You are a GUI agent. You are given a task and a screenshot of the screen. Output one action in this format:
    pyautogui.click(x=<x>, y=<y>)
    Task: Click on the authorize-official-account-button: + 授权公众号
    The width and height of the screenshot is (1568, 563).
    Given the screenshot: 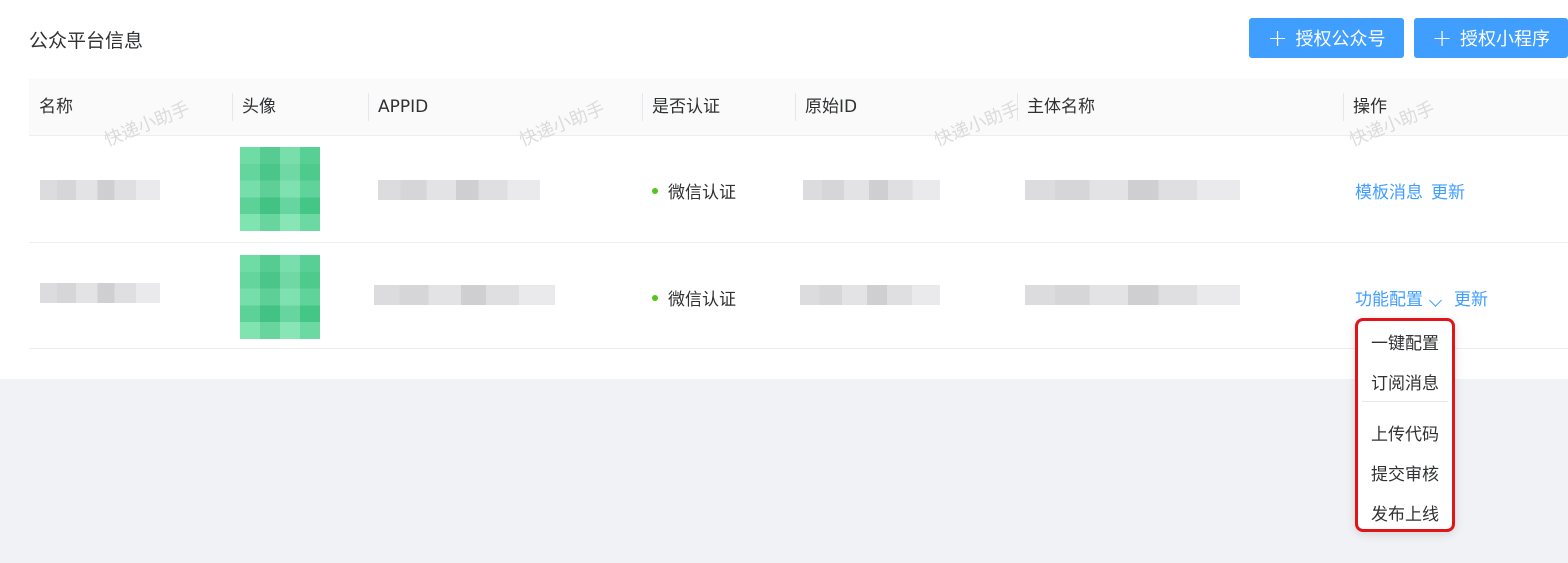 What is the action you would take?
    pyautogui.click(x=1326, y=38)
    